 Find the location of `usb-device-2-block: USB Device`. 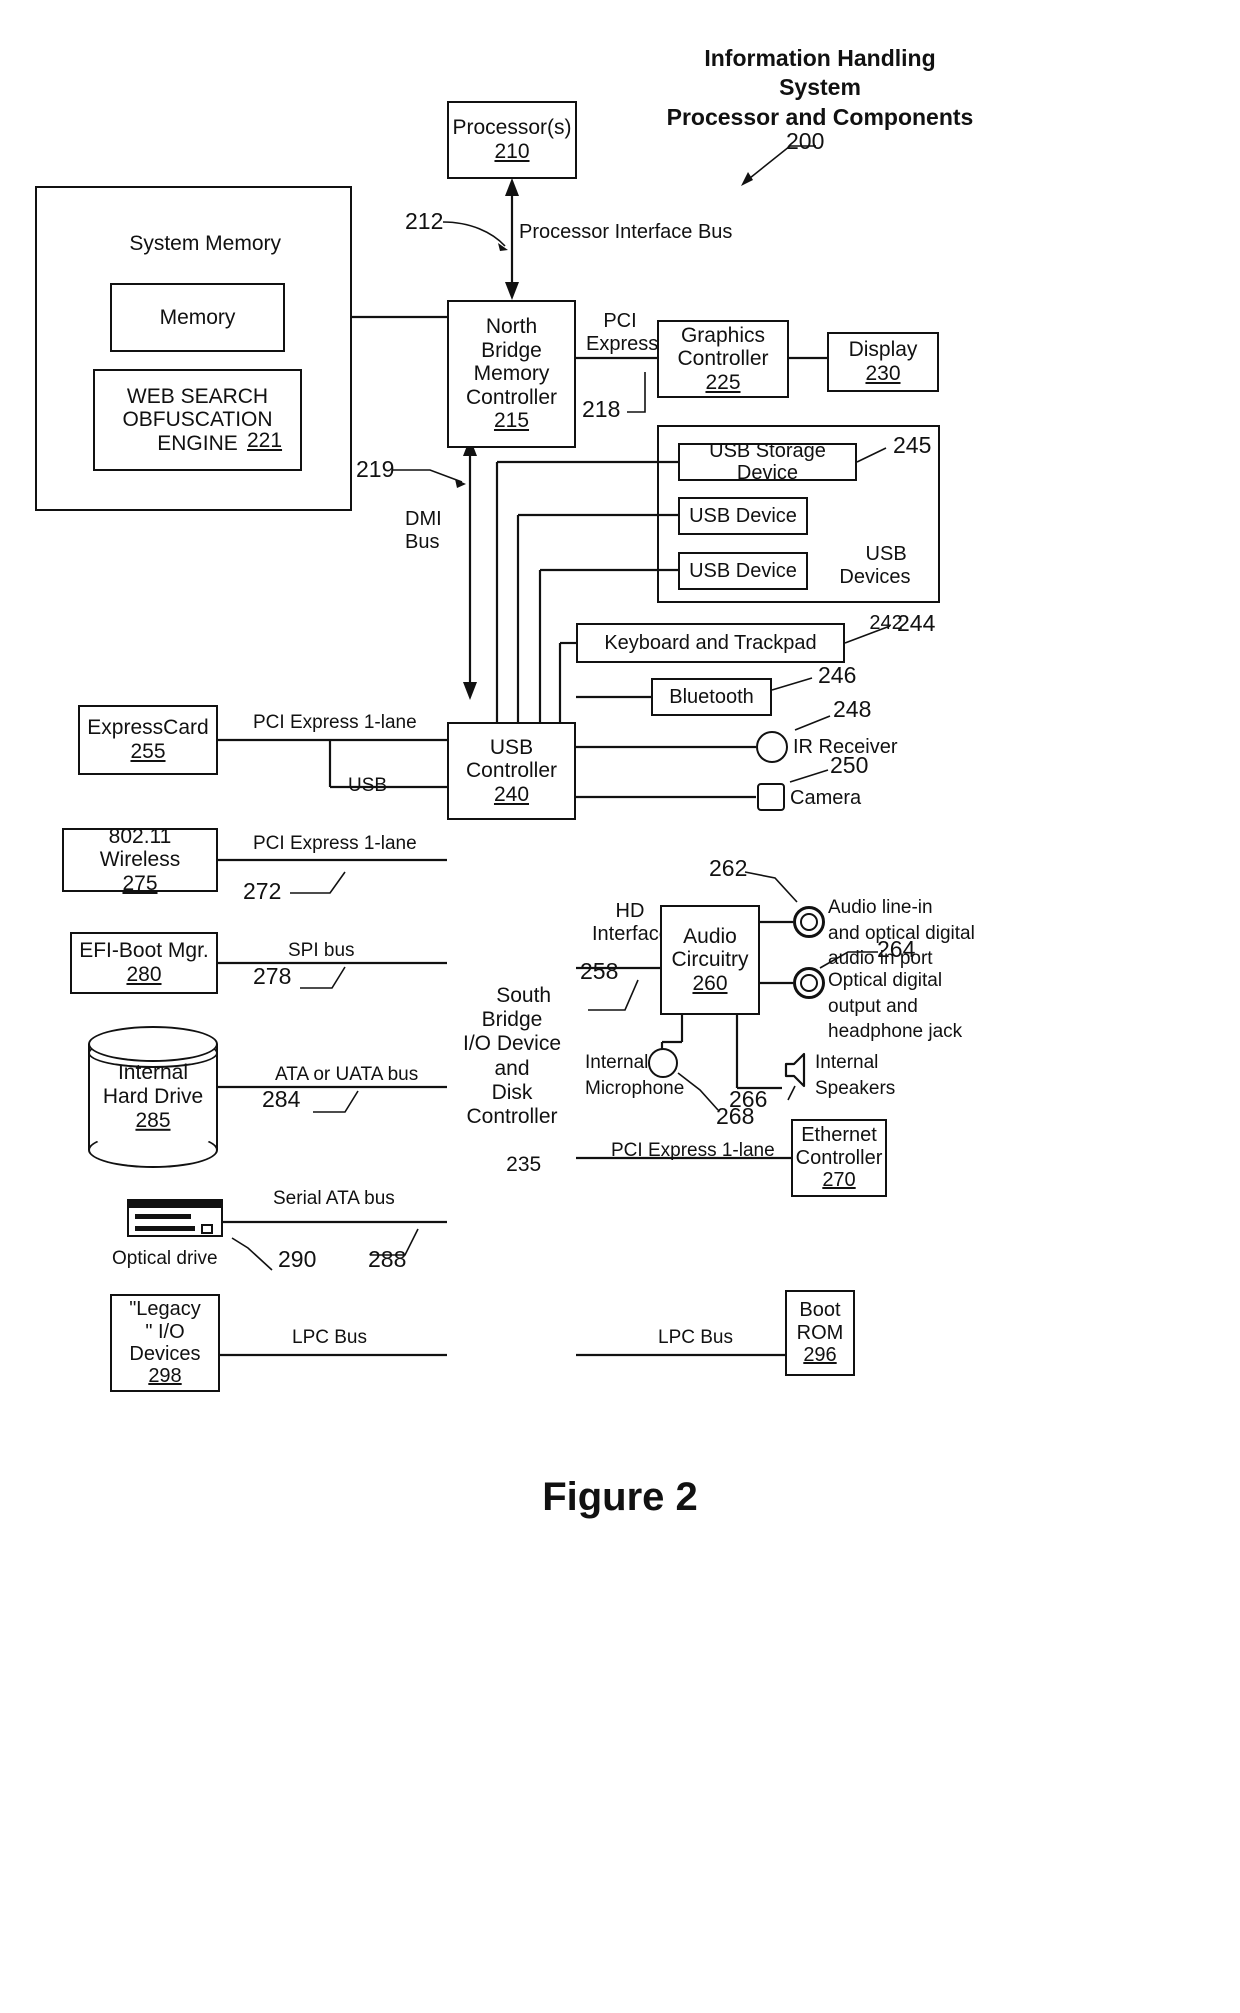

usb-device-2-block: USB Device is located at coordinates (743, 571).